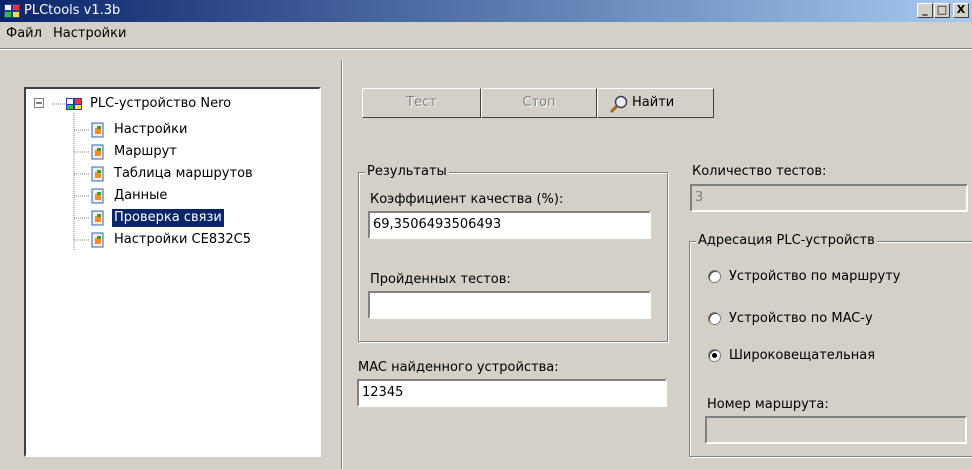 This screenshot has height=469, width=972. Describe the element at coordinates (342, 264) in the screenshot. I see `panel-divider` at that location.